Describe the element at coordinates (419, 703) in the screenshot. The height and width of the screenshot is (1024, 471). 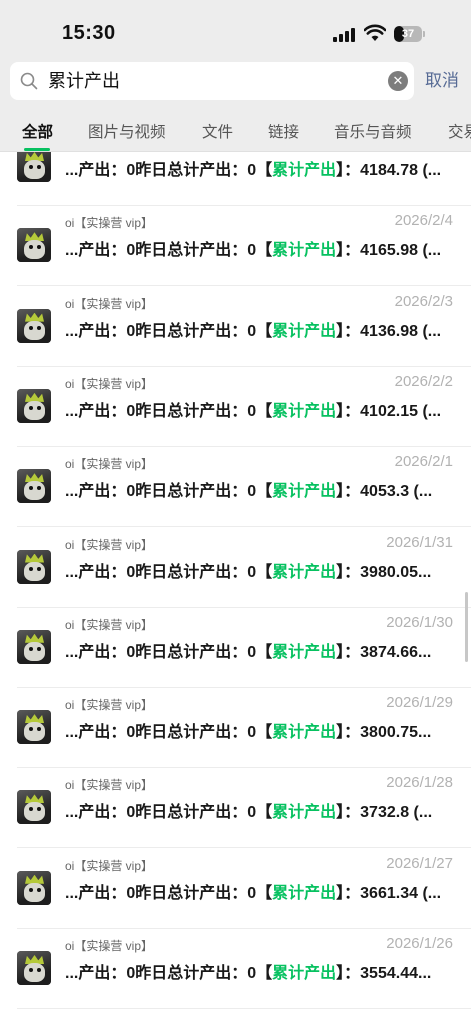
I see `message-date: 2026/1/29` at that location.